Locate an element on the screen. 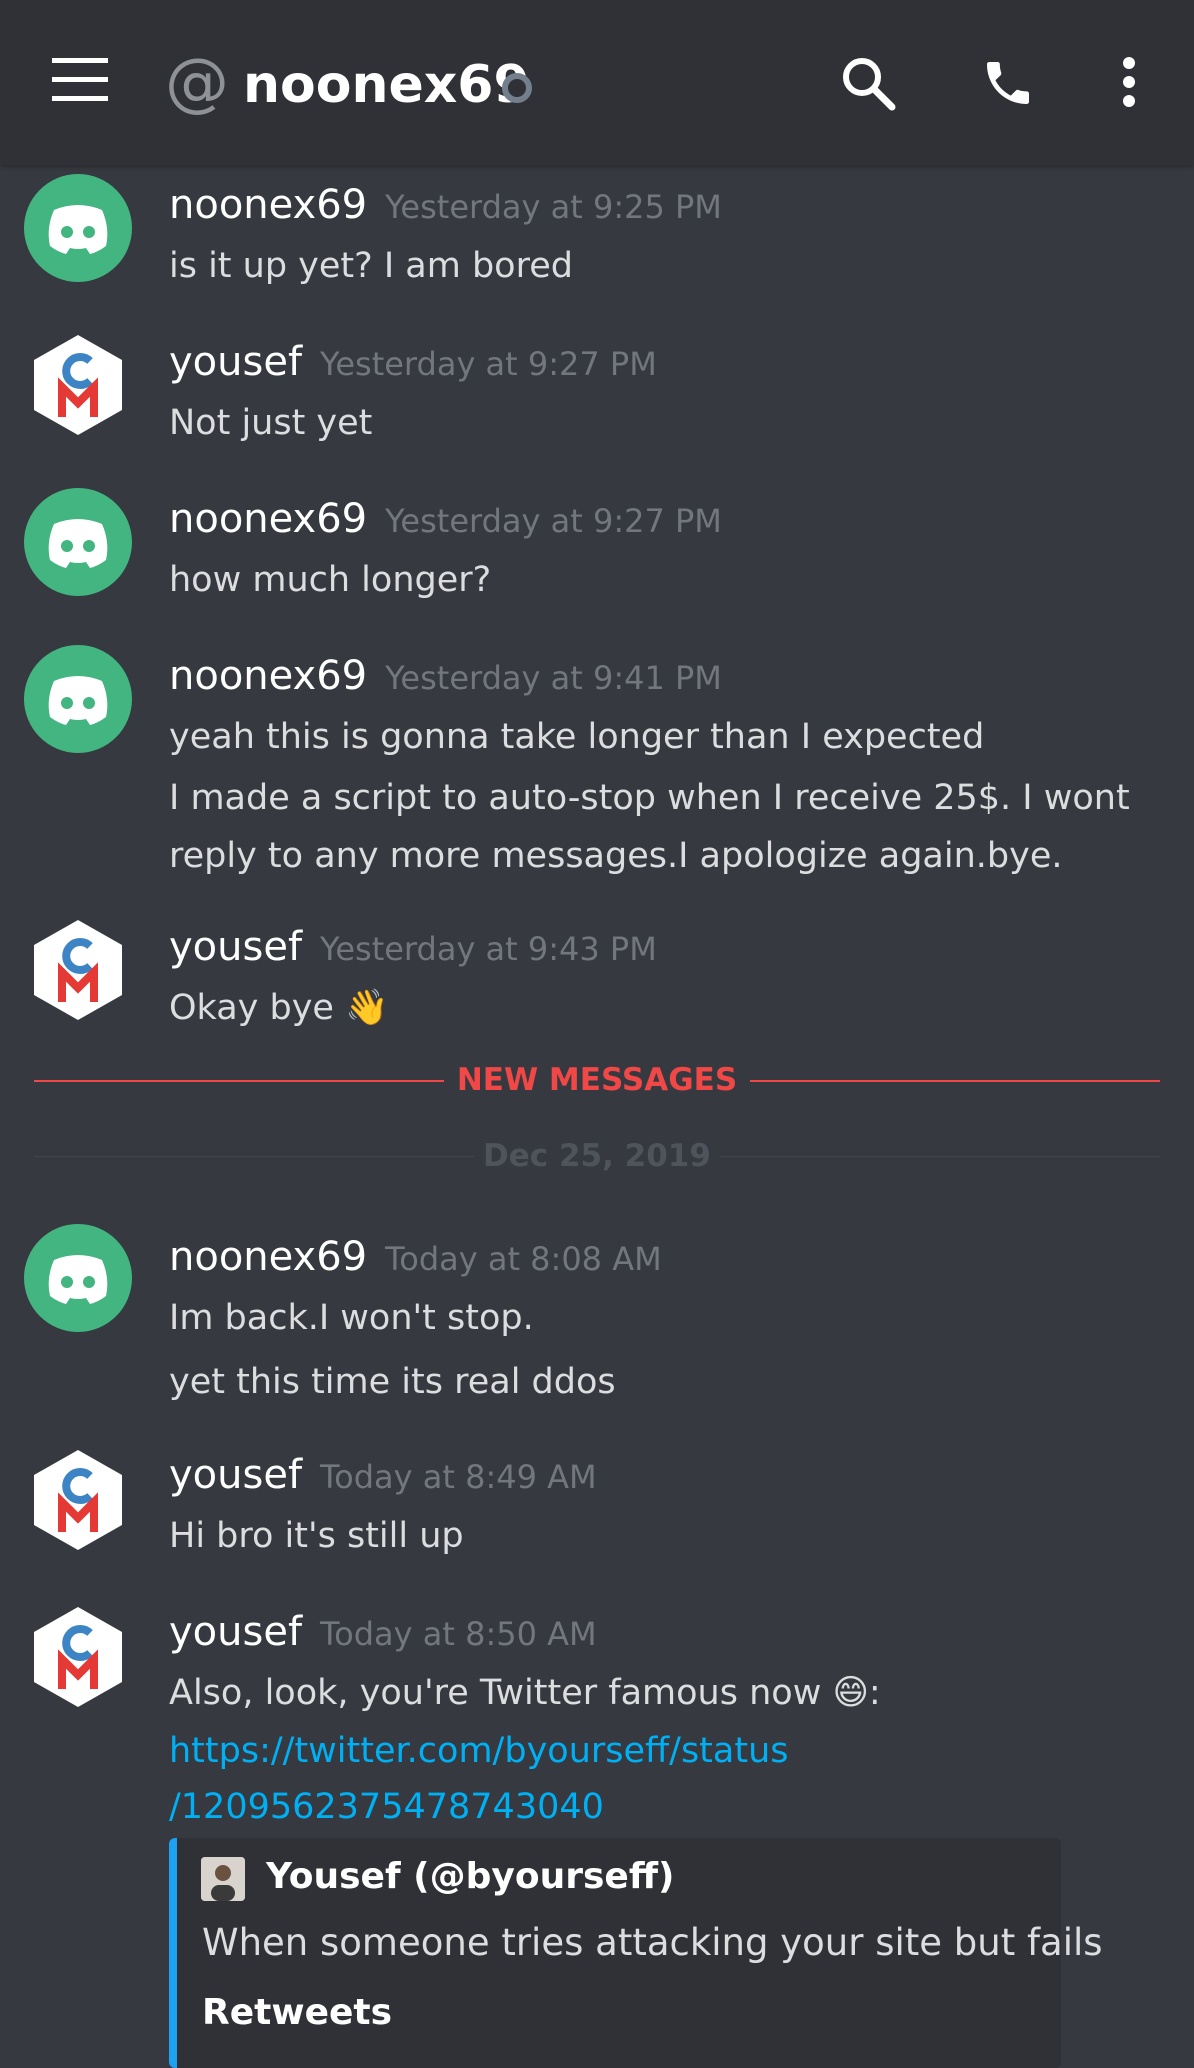 This screenshot has height=2068, width=1194. new-messages-divider: NEW MESSAGES is located at coordinates (597, 1080).